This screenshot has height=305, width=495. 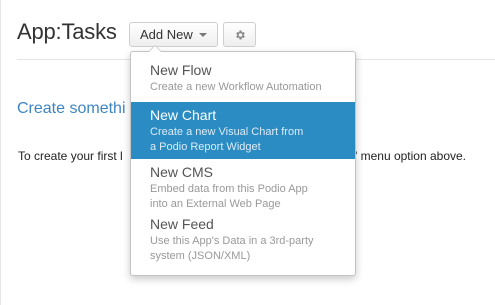 I want to click on caret-down-icon, so click(x=202, y=35).